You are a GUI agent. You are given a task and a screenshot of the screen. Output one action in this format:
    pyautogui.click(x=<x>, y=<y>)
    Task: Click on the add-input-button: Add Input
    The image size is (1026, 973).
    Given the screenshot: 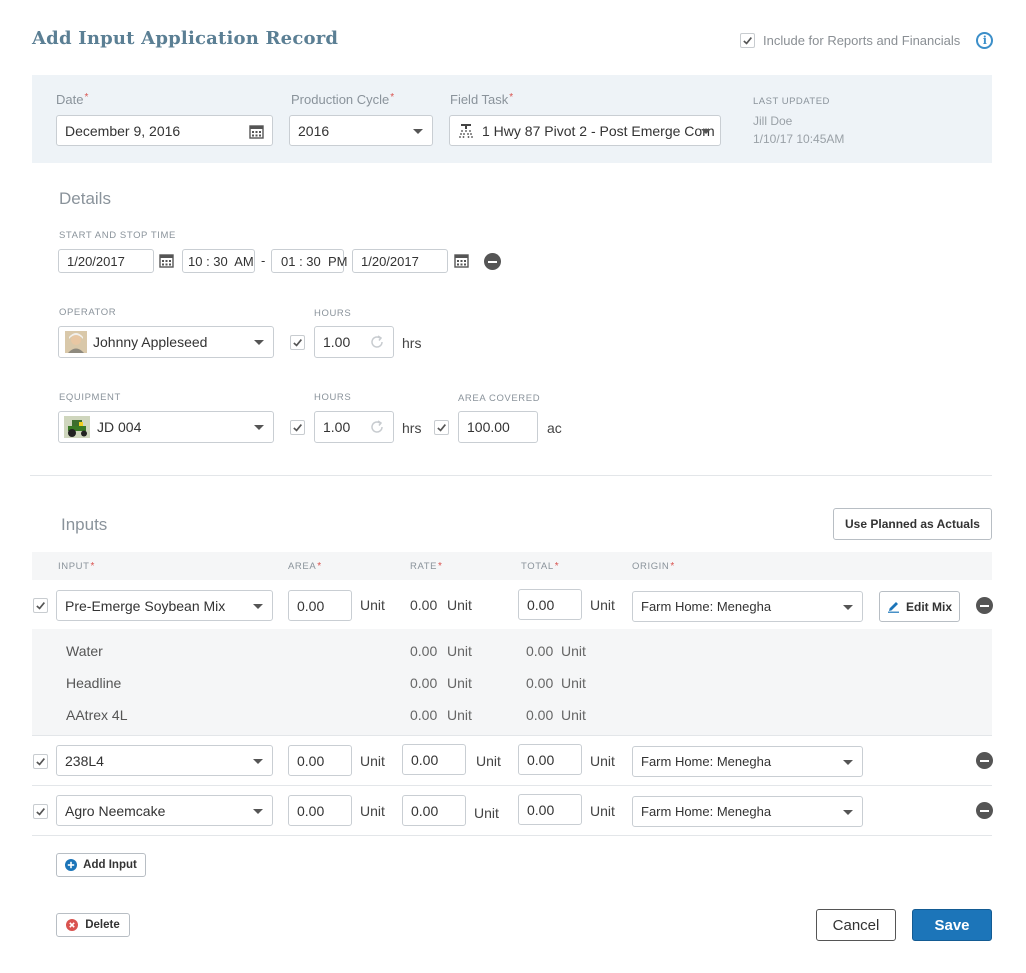 What is the action you would take?
    pyautogui.click(x=101, y=865)
    